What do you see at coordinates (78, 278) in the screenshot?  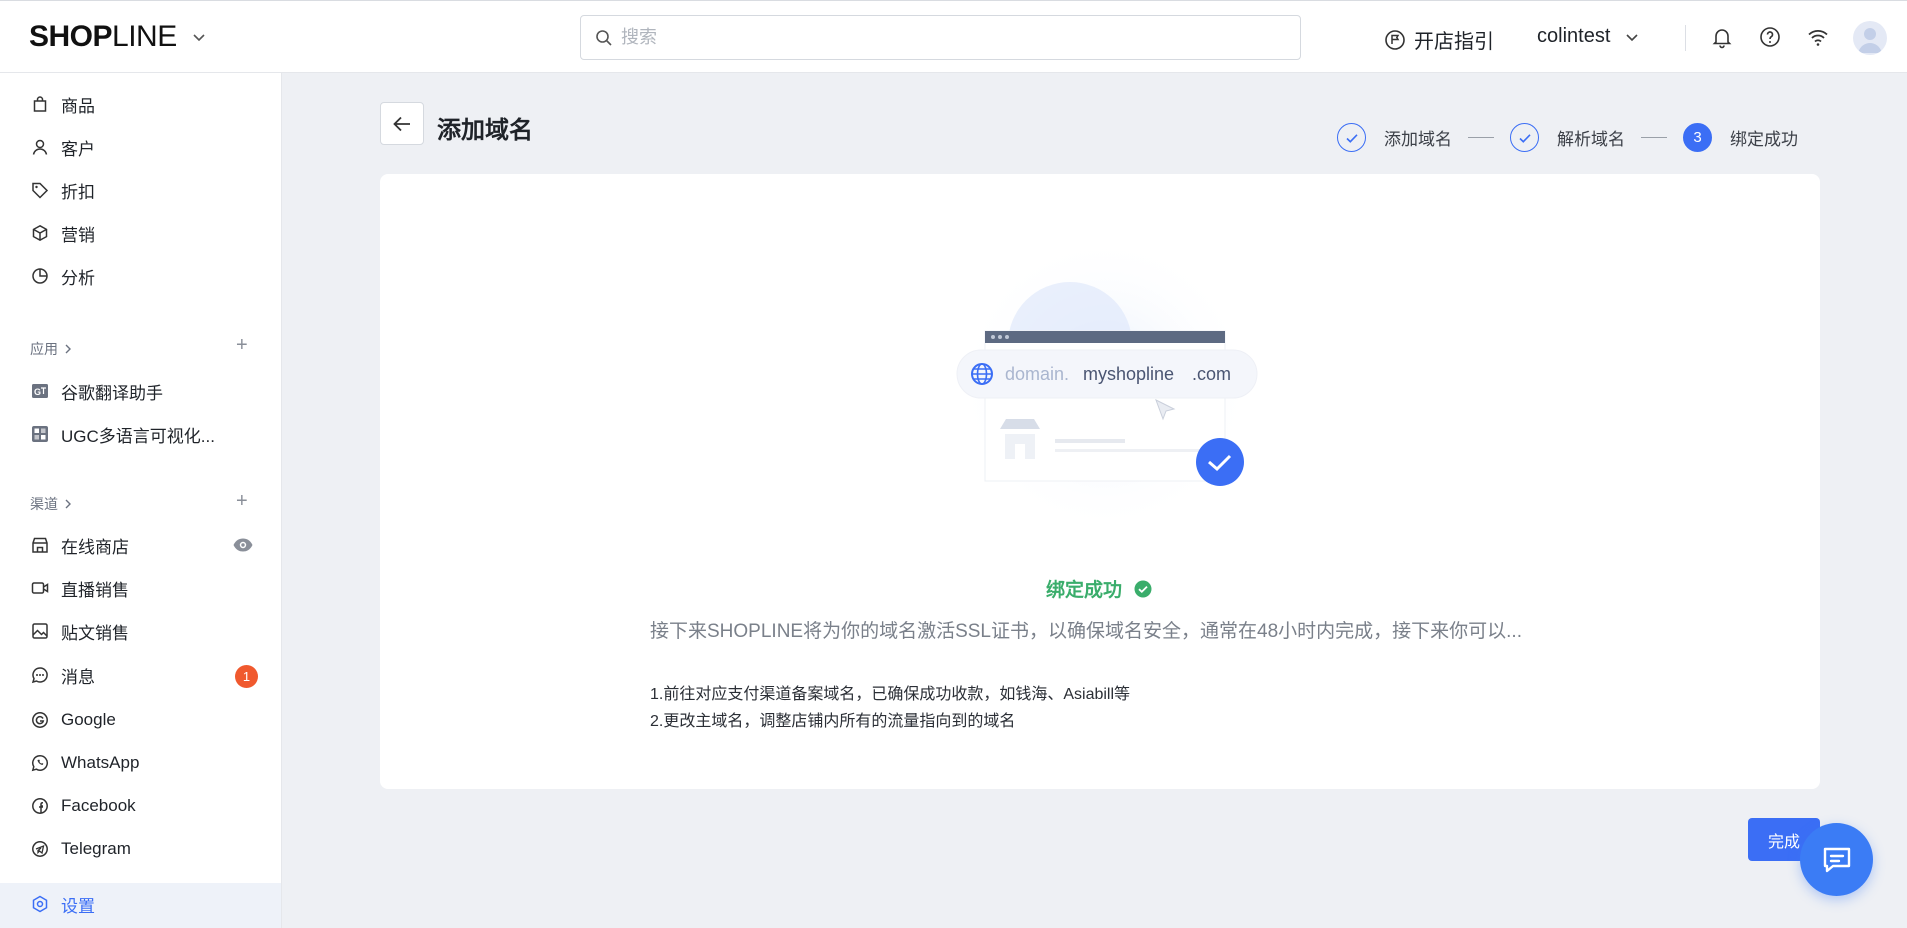 I see `sidebar-item-label: 分析` at bounding box center [78, 278].